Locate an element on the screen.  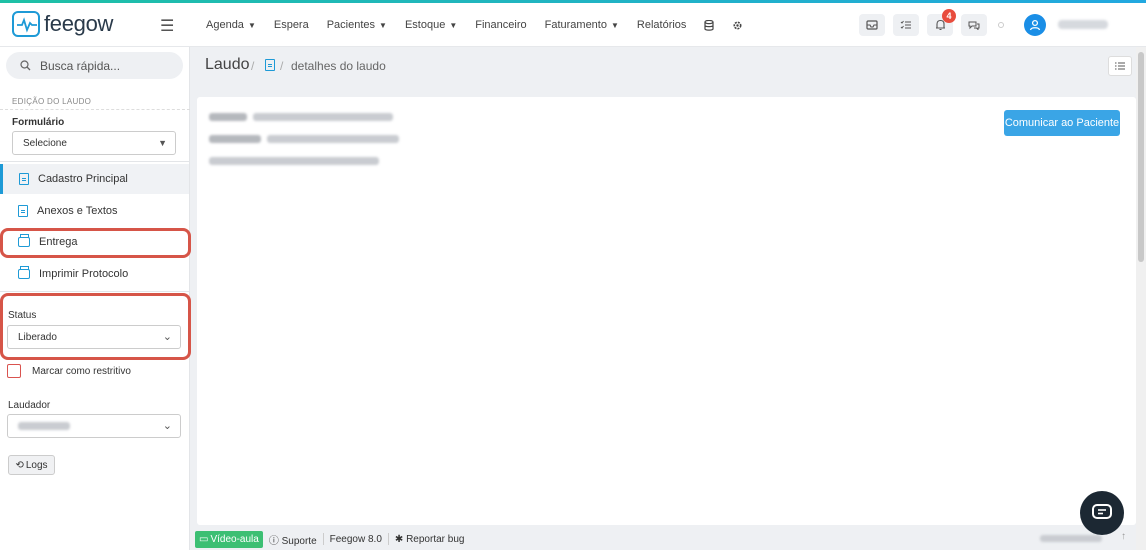
section-title: EDIÇÃO DO LAUDO is located at coordinates (52, 101).